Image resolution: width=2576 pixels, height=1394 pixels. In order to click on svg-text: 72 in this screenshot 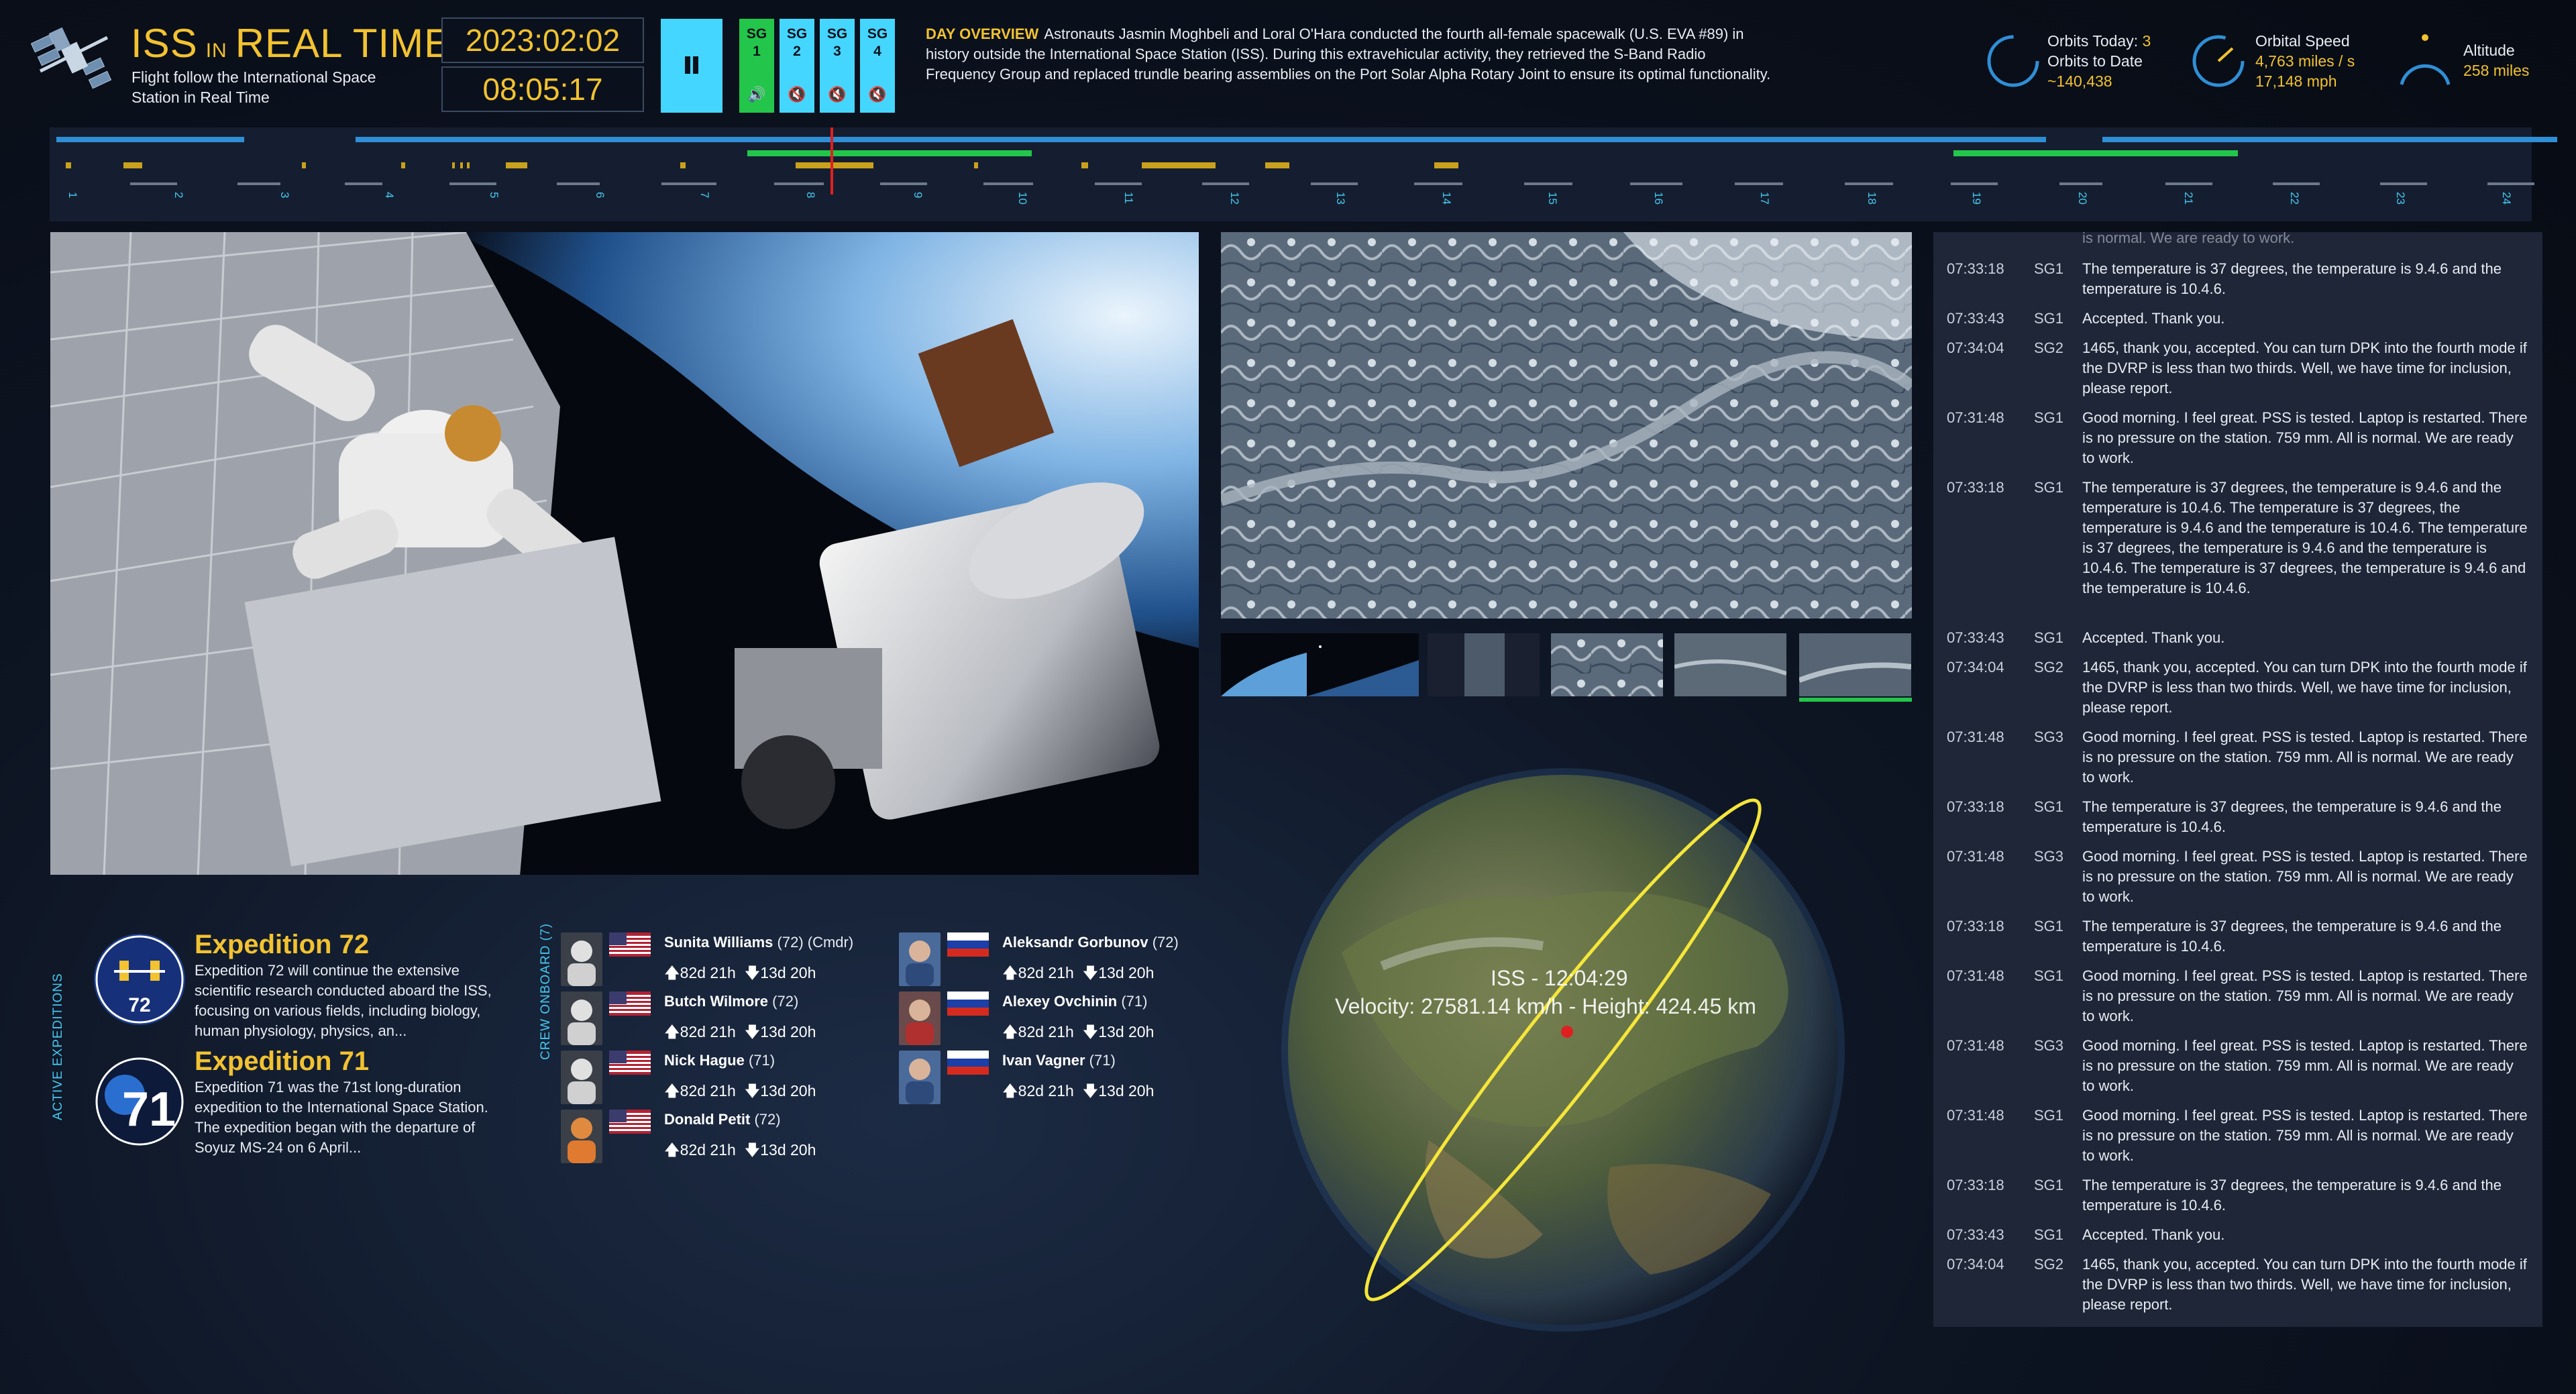, I will do `click(139, 1005)`.